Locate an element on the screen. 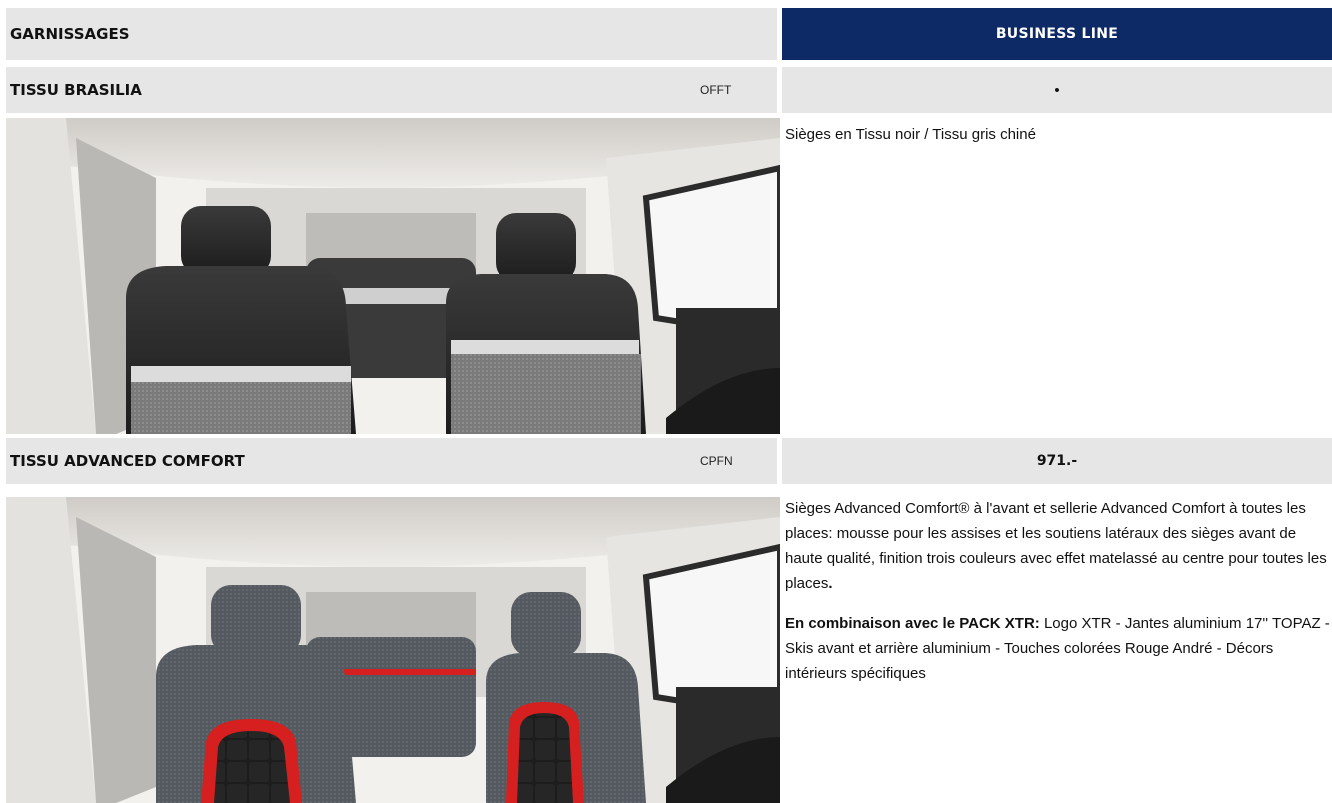  option-code: OFFT is located at coordinates (716, 90).